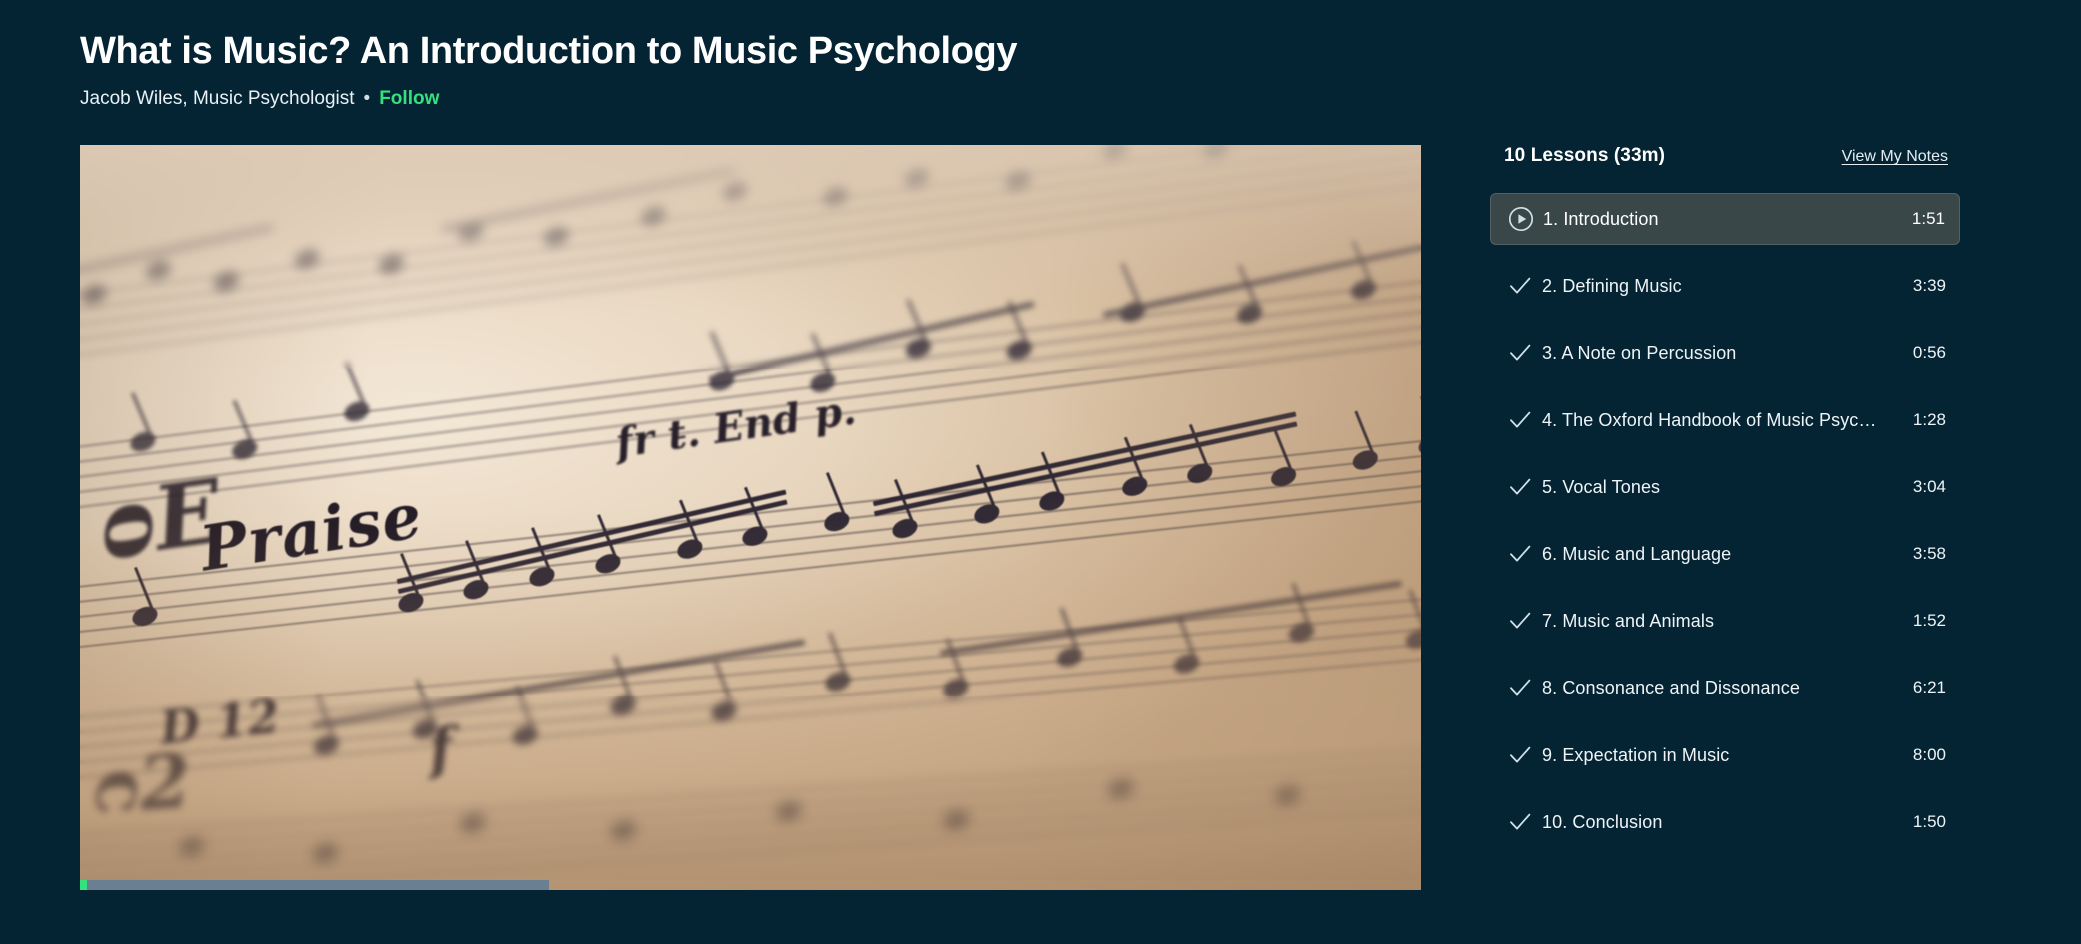 The width and height of the screenshot is (2081, 944). I want to click on lesson-item-3: 3. A Note on Percussion 0:56, so click(1725, 353).